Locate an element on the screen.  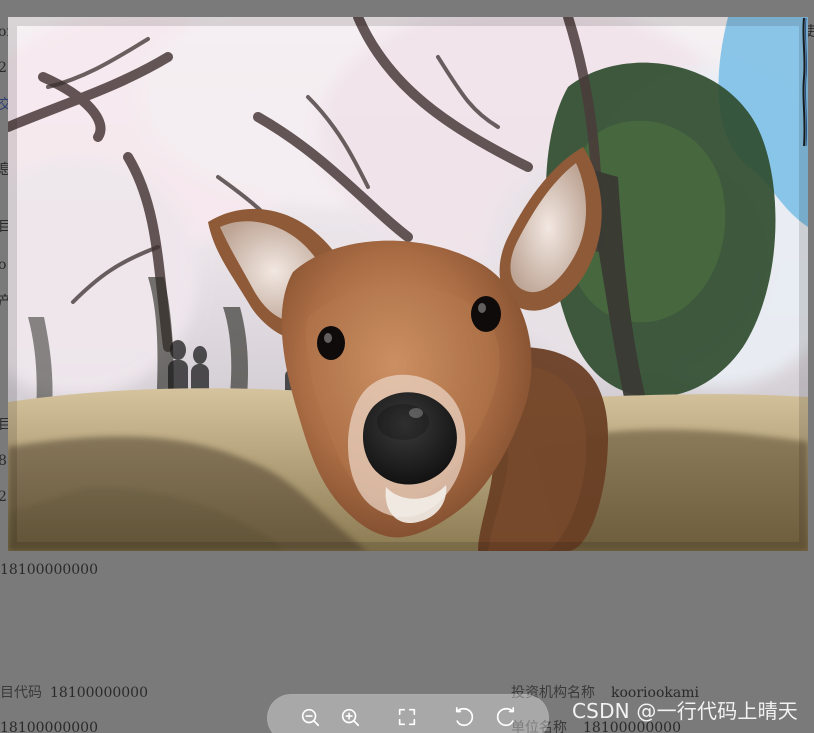
bg-left-fragment-6: o is located at coordinates (3, 265).